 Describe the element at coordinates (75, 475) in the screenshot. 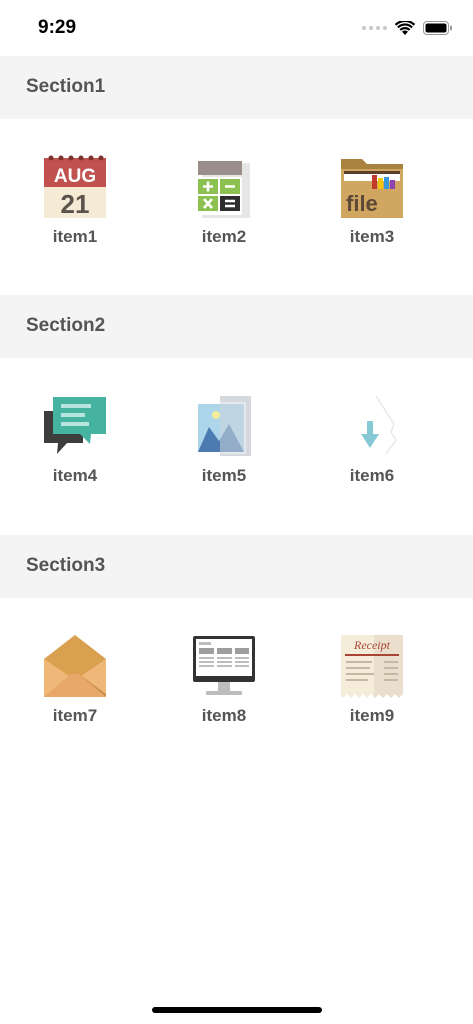

I see `item-label: item4` at that location.